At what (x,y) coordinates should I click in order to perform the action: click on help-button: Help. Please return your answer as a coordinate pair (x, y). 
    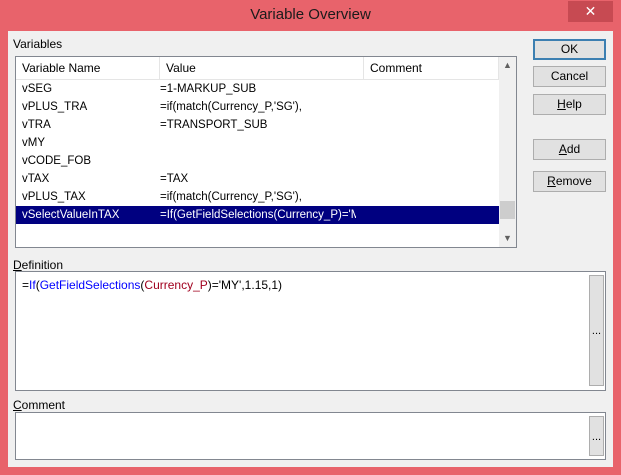
    Looking at the image, I should click on (569, 104).